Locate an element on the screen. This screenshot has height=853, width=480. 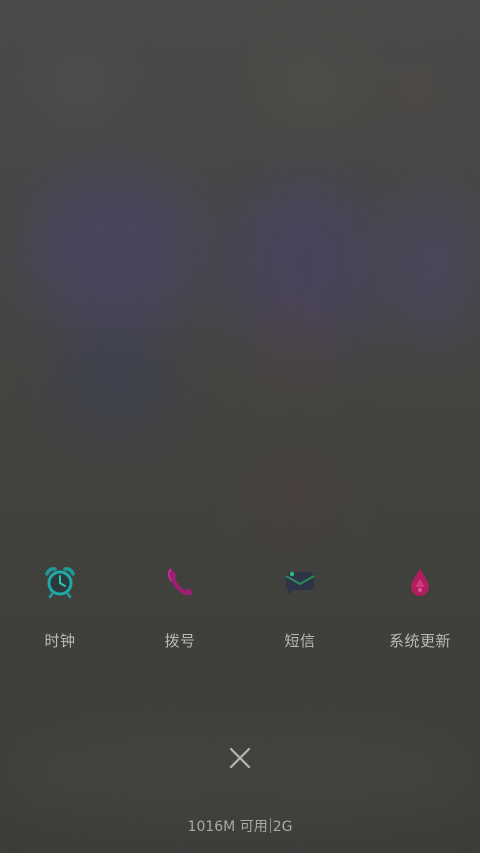
close-all-button is located at coordinates (240, 758).